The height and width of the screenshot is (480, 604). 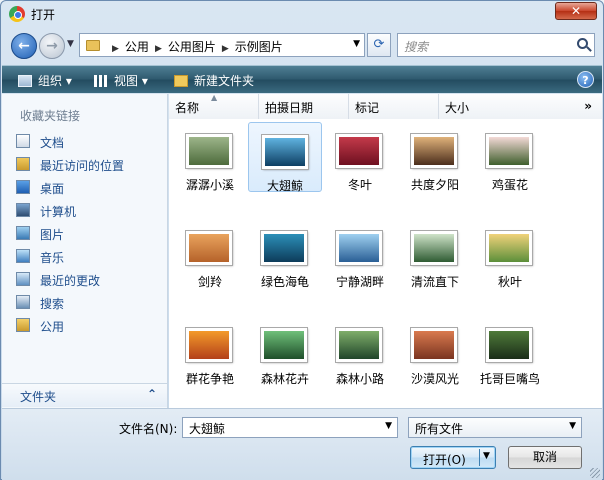 I want to click on file-name-label: 鸡蛋花, so click(x=509, y=185).